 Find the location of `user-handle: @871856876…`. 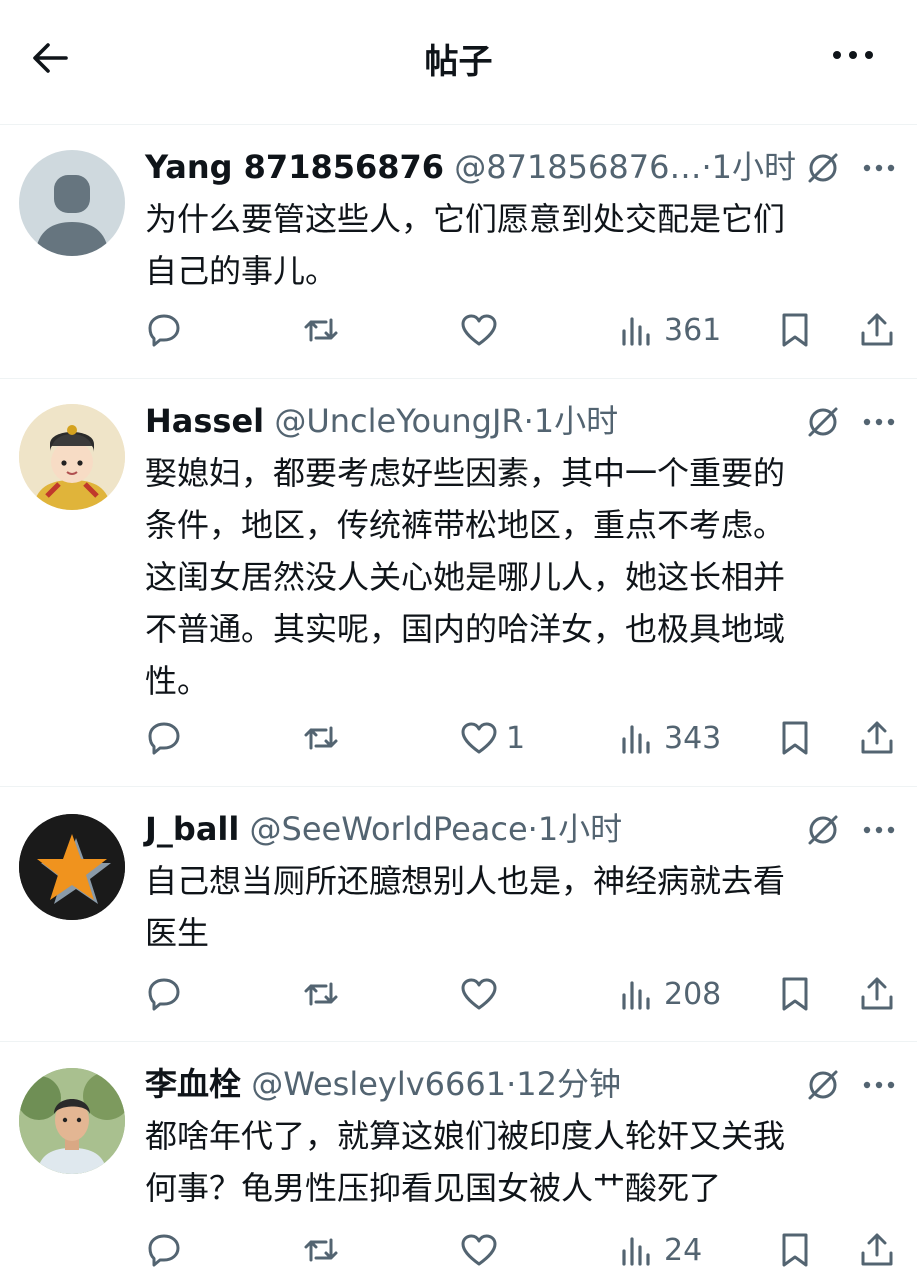

user-handle: @871856876… is located at coordinates (577, 167).